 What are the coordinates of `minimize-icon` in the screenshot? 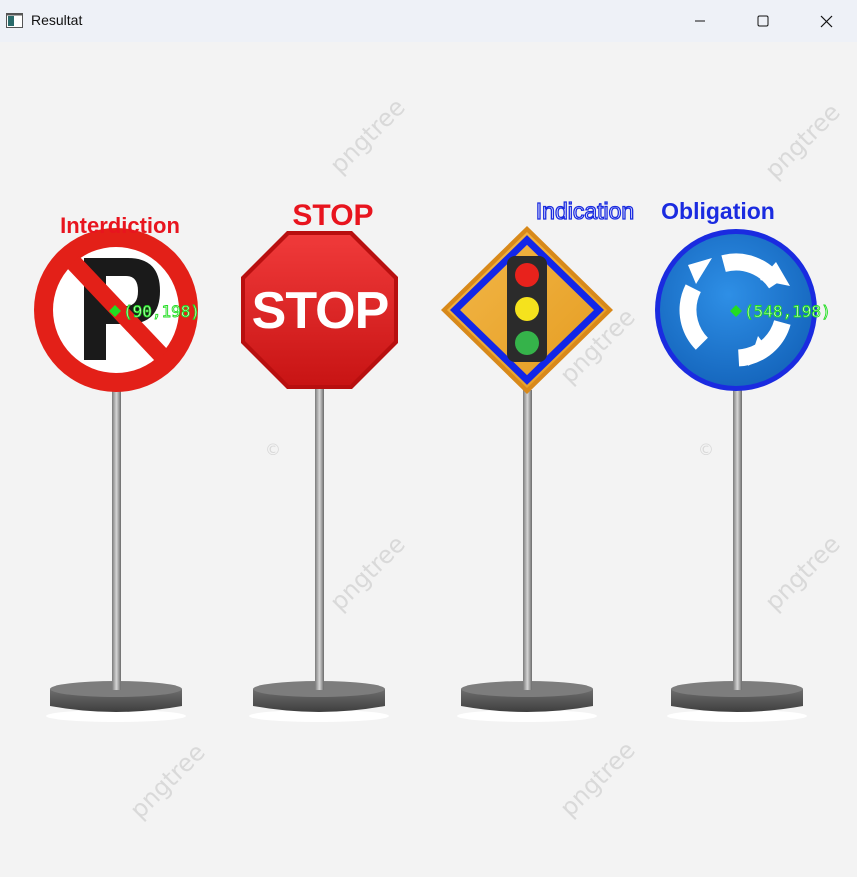 It's located at (700, 21).